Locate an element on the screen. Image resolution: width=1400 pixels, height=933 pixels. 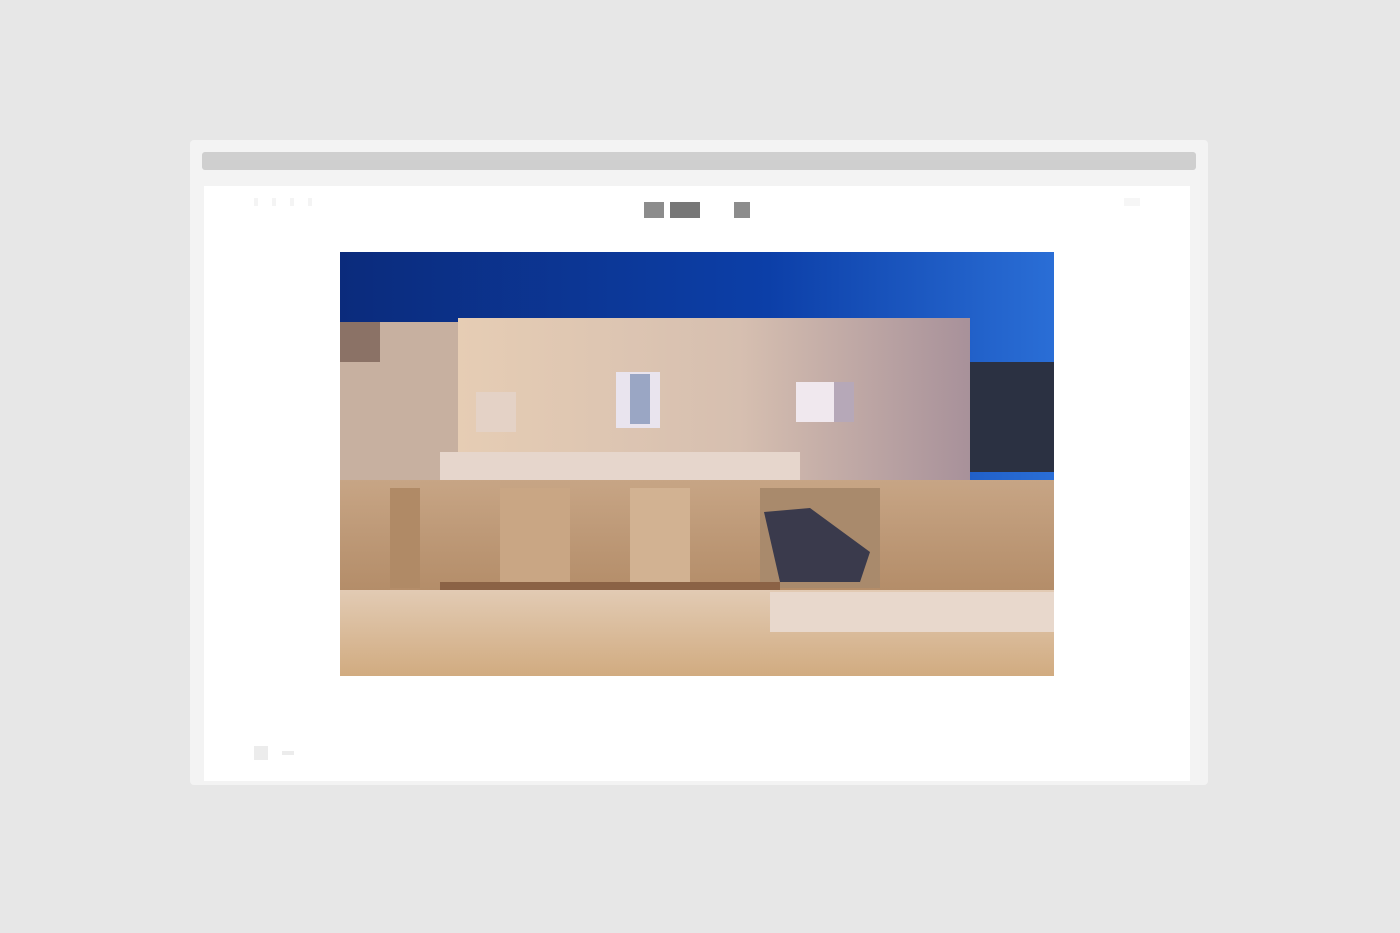
timber-wall is located at coordinates (697, 535).